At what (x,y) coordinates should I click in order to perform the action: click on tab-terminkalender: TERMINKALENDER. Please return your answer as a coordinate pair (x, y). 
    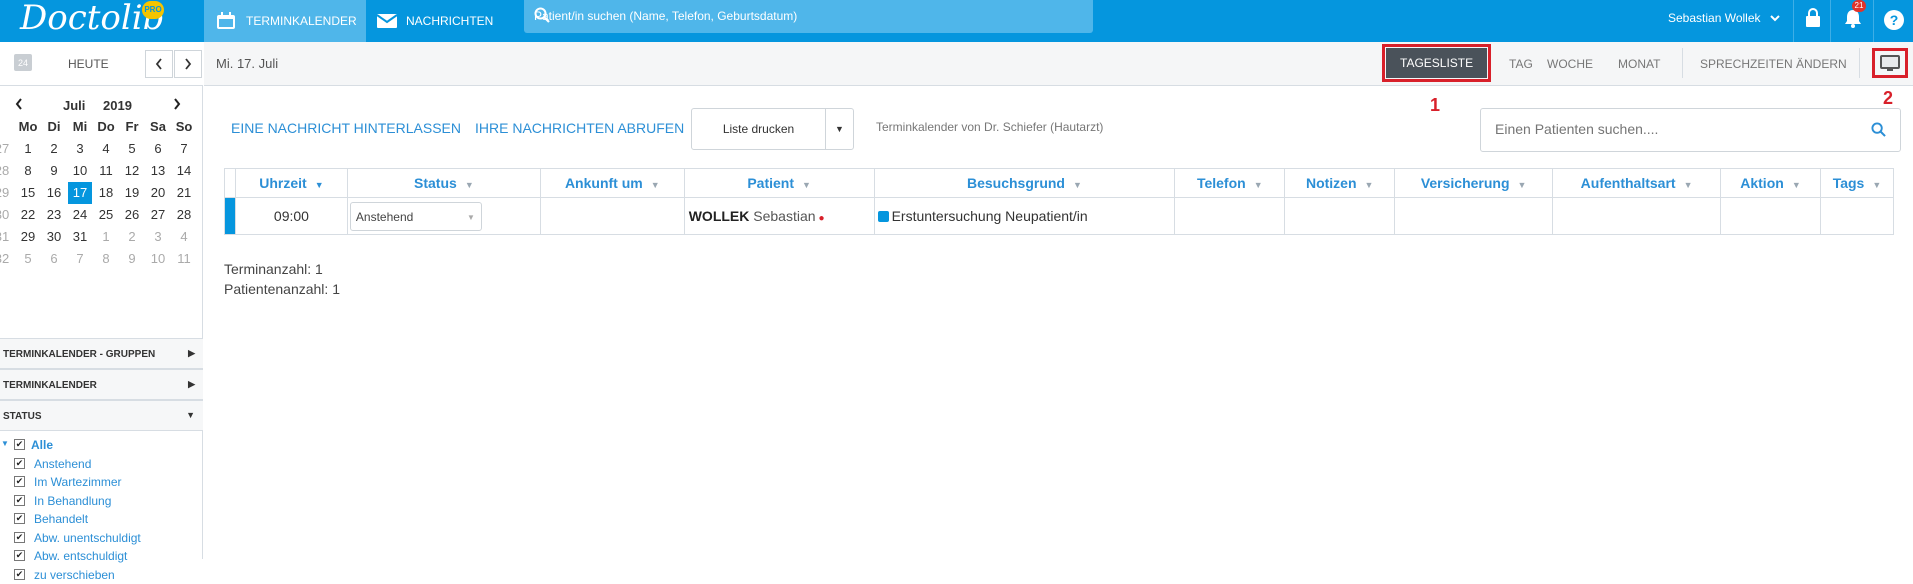
    Looking at the image, I should click on (285, 21).